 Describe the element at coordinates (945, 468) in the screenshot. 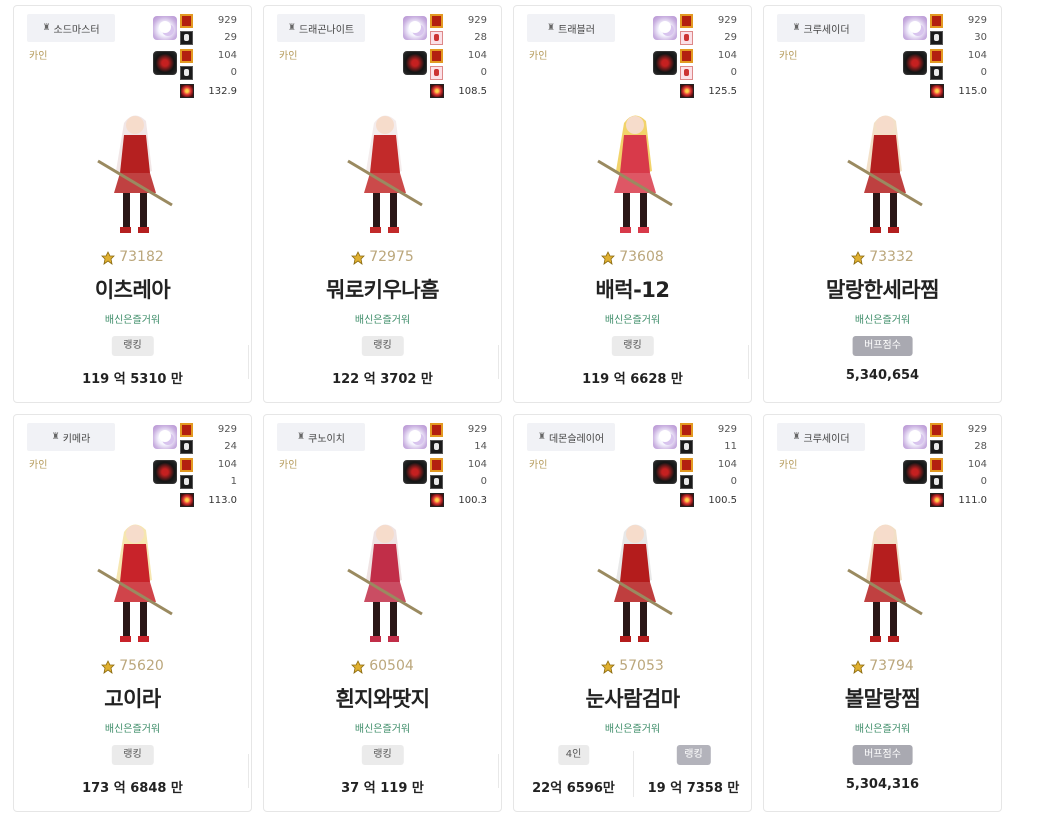

I see `equipment-summary: 929 28 104 0 111.0` at that location.